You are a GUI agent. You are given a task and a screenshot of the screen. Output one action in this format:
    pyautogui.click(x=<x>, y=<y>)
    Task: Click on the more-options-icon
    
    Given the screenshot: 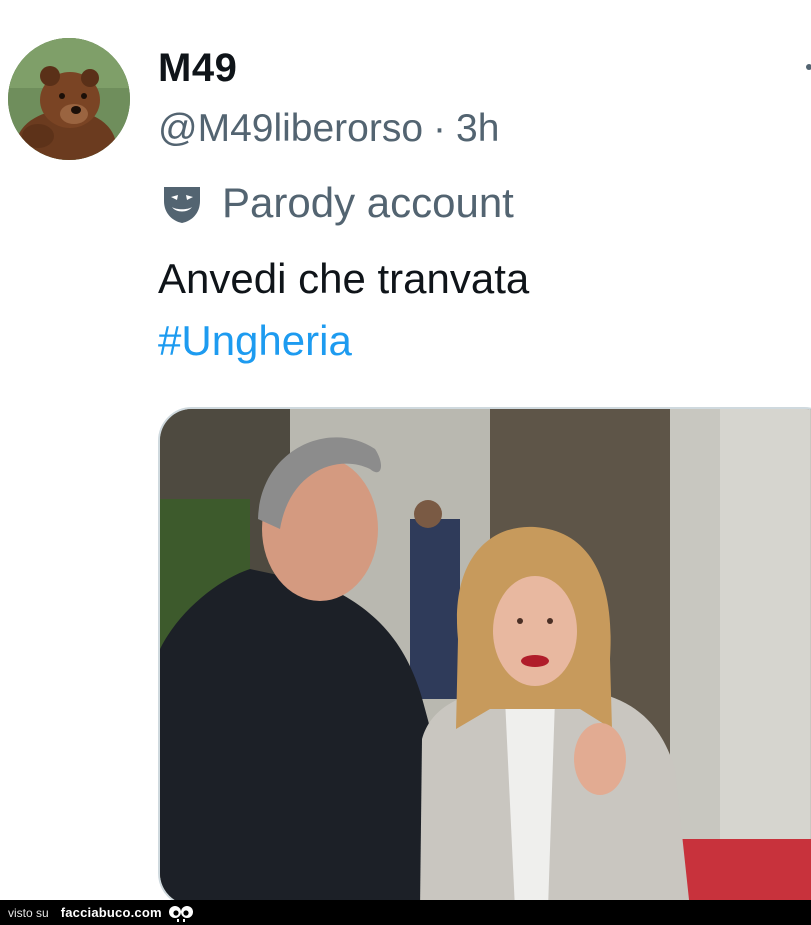 What is the action you would take?
    pyautogui.click(x=808, y=67)
    